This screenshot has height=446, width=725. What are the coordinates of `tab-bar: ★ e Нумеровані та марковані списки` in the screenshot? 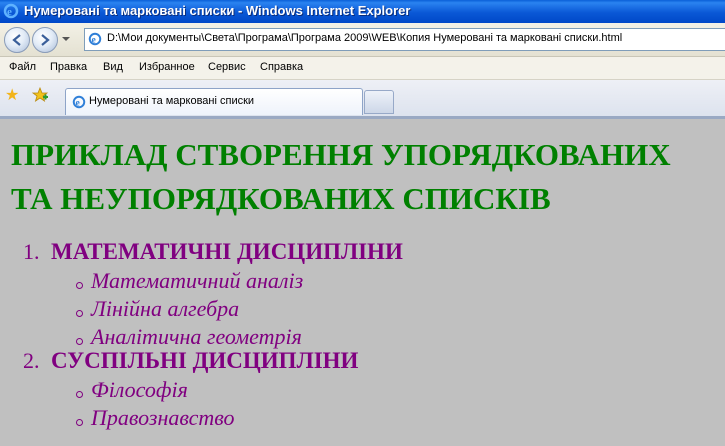 It's located at (362, 98).